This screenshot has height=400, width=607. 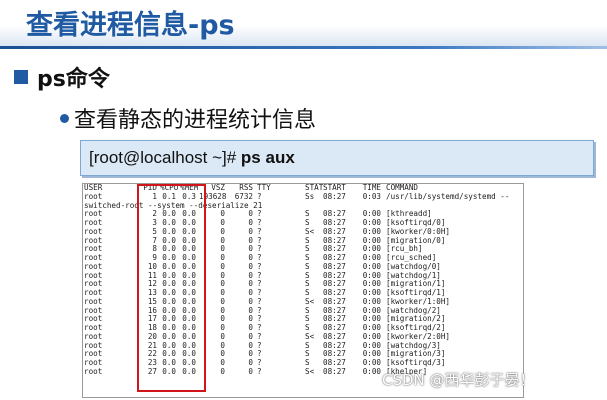 I want to click on row-tty: ?, so click(x=259, y=371).